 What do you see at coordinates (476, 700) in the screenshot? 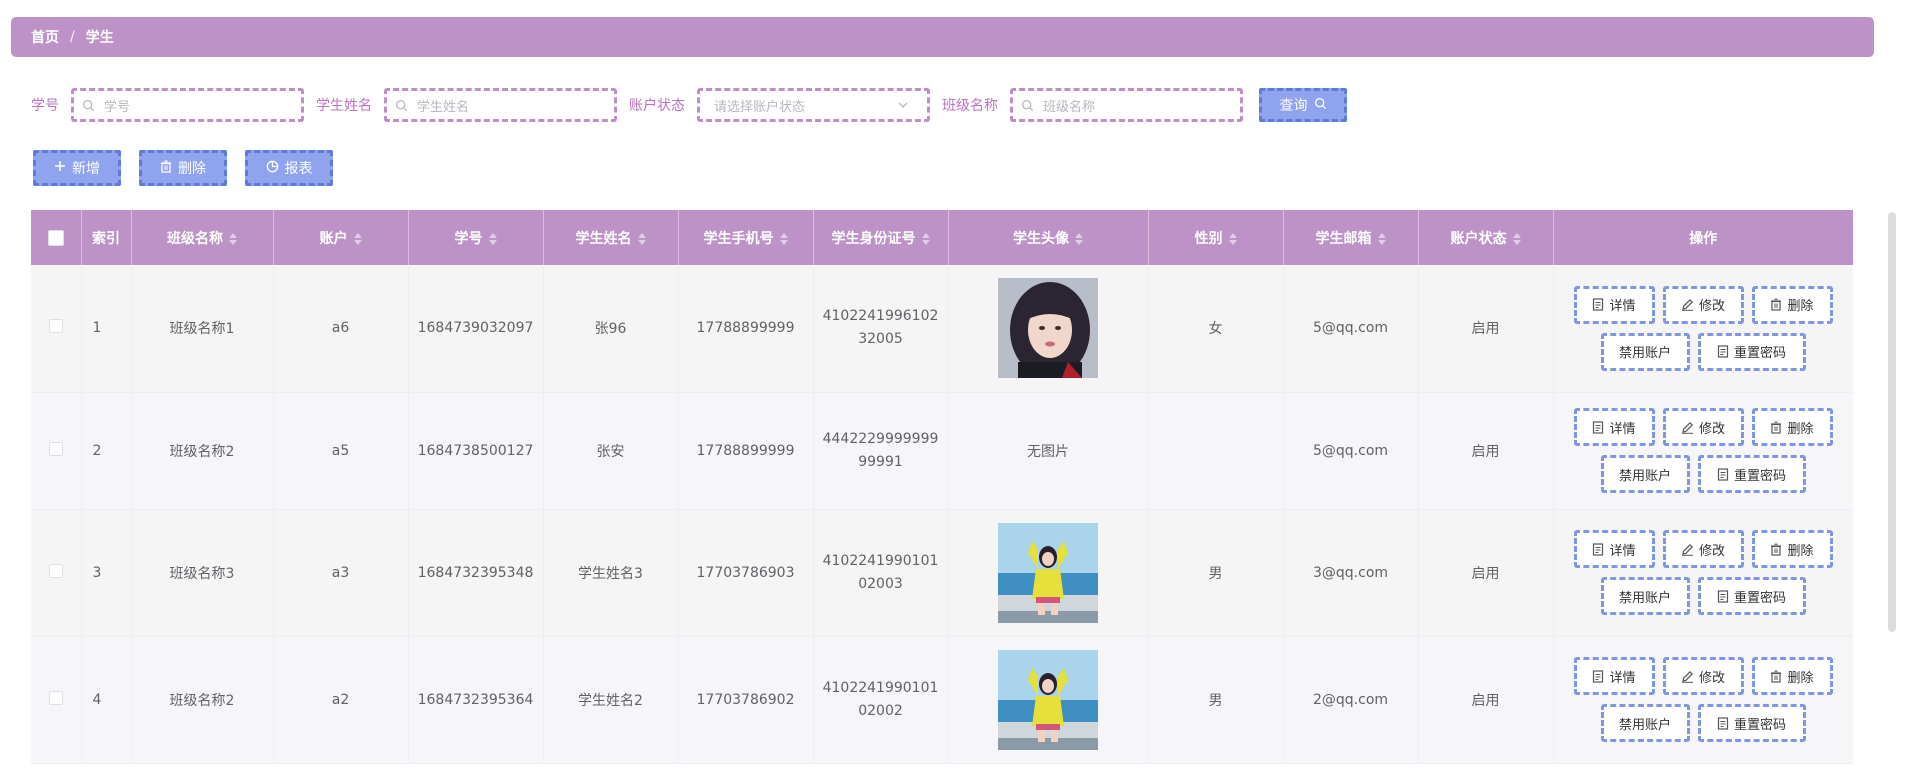
I see `row-student-no: 1684732395364` at bounding box center [476, 700].